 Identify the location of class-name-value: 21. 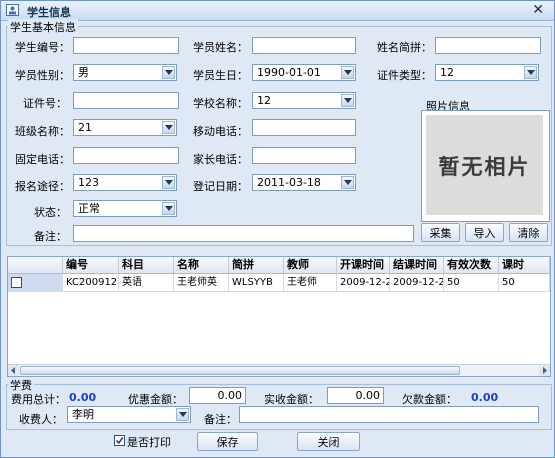
(85, 127).